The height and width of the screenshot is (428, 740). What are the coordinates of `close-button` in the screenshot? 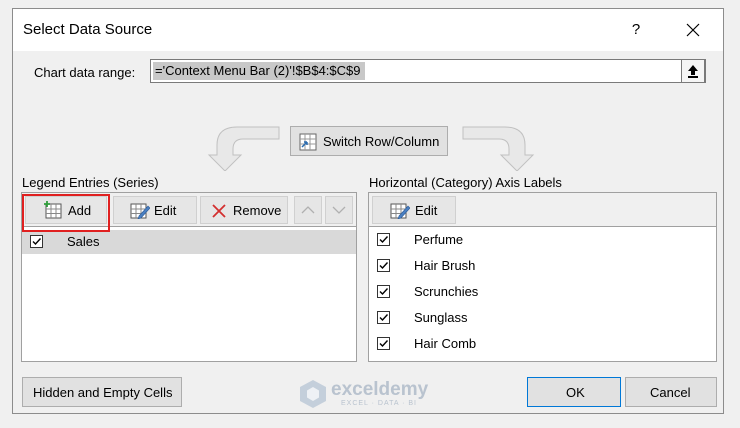 It's located at (693, 30).